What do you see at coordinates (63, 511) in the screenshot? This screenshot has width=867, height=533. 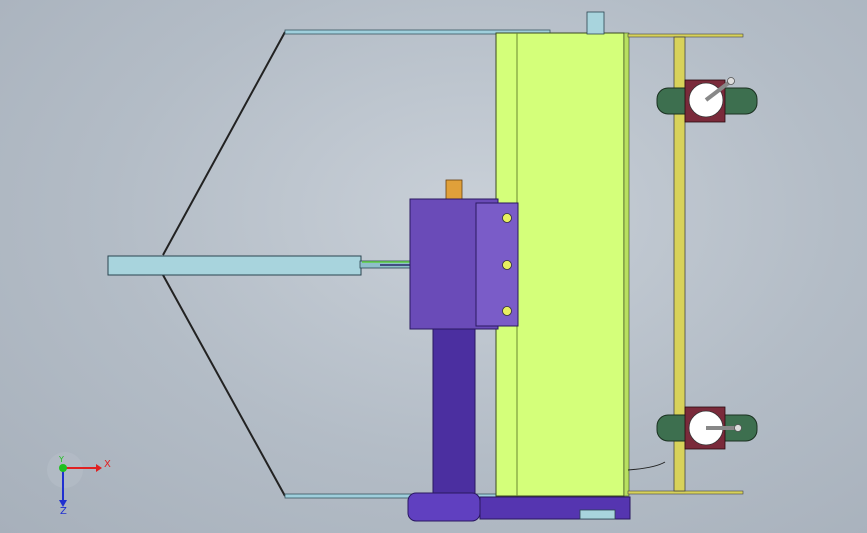 I see `z-axis-label: Z` at bounding box center [63, 511].